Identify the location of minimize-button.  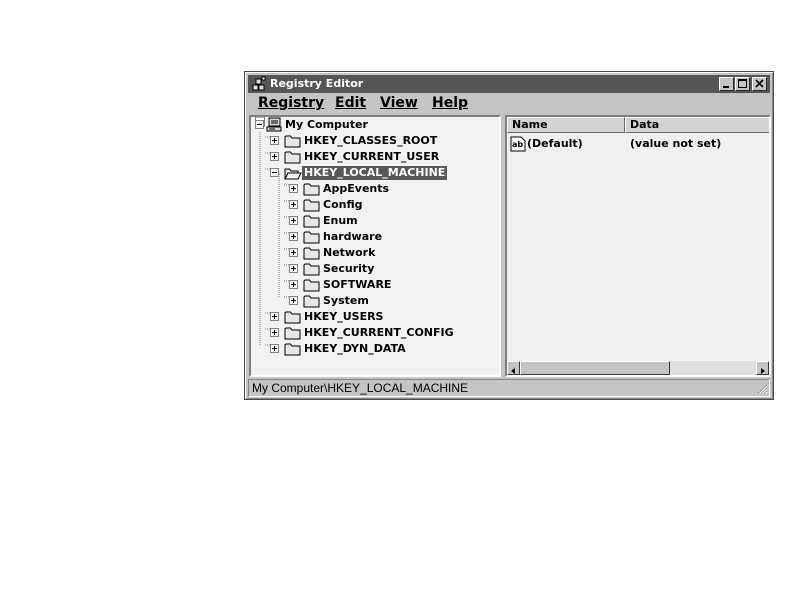
(726, 84).